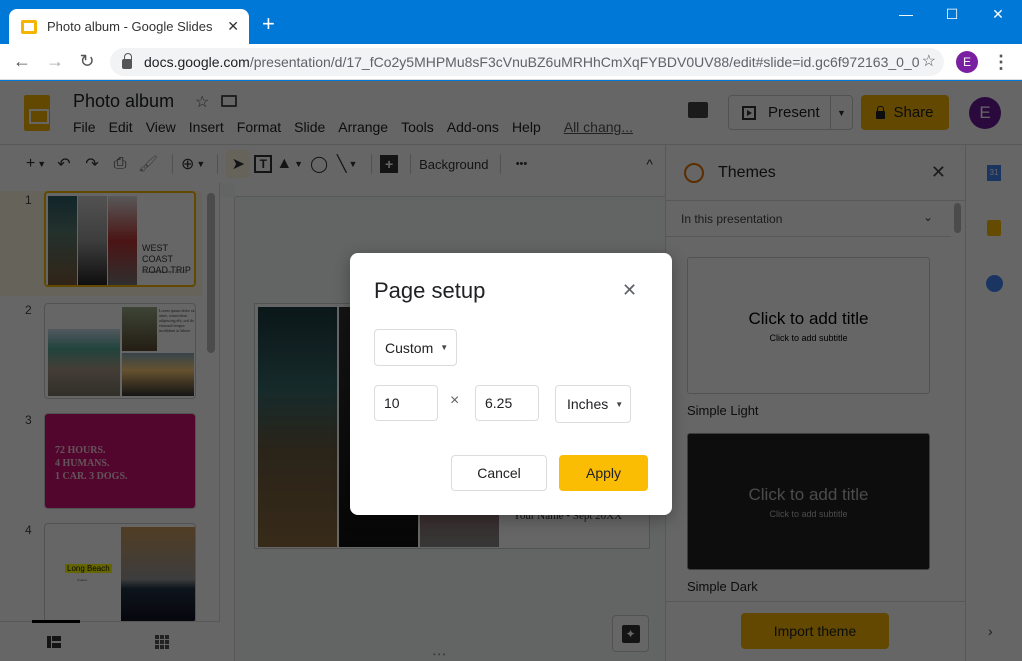 The height and width of the screenshot is (661, 1022). Describe the element at coordinates (906, 14) in the screenshot. I see `minimize-button: —` at that location.